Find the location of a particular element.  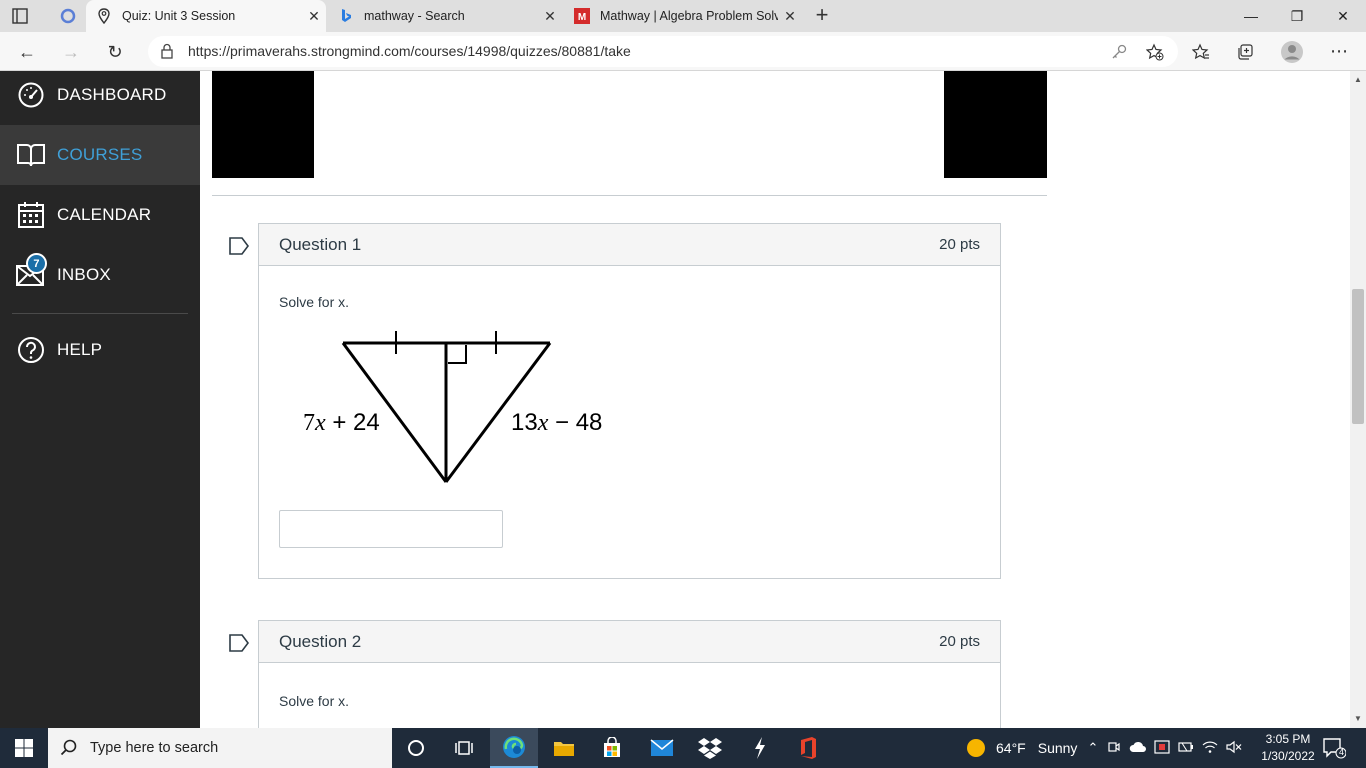

pinned-tab is located at coordinates (68, 16).